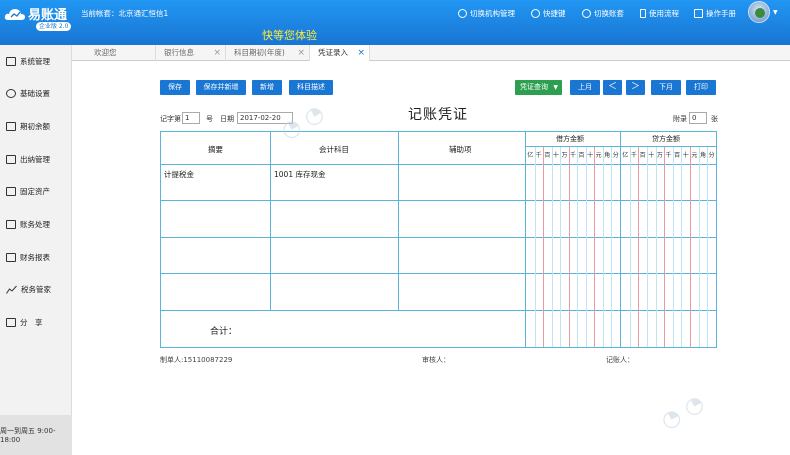  Describe the element at coordinates (666, 87) in the screenshot. I see `next-month-button: 下月` at that location.